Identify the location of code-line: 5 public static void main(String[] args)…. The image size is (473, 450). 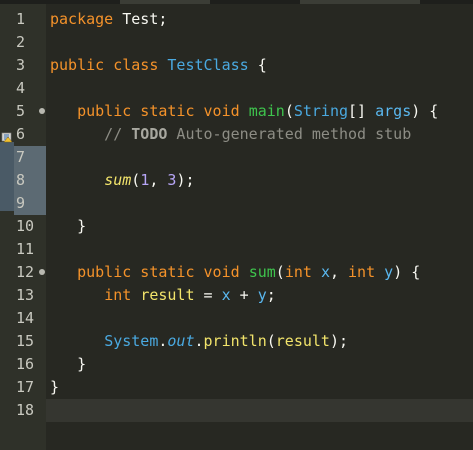
(236, 111).